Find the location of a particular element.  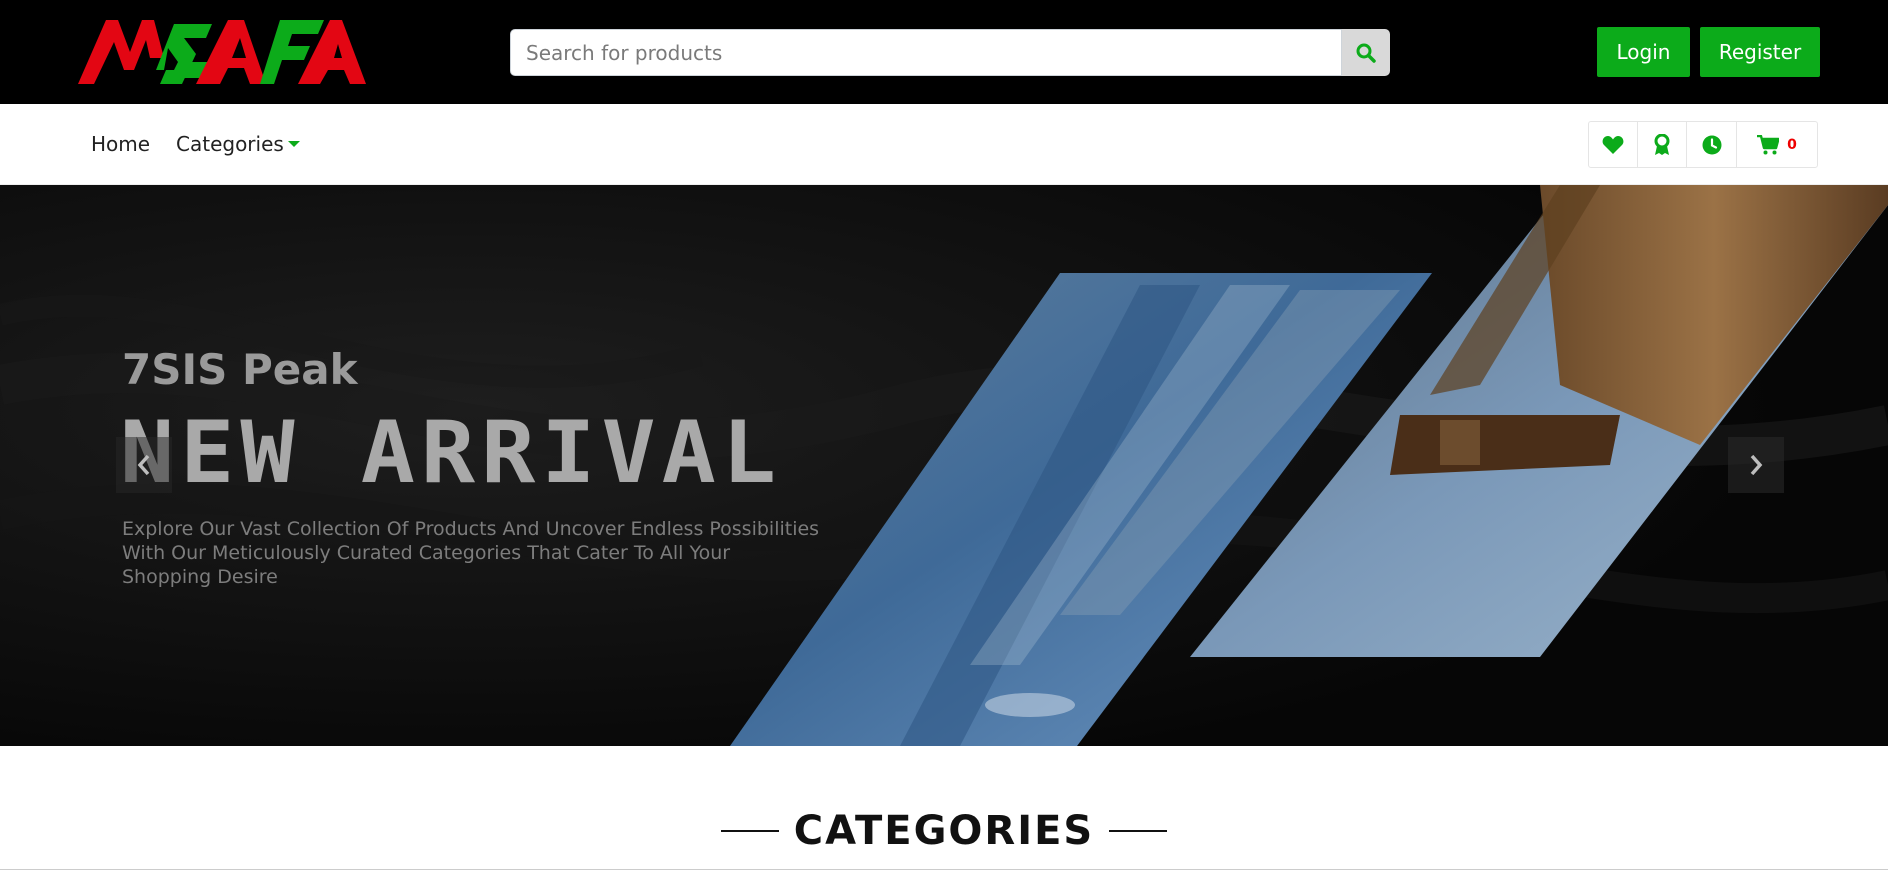

categories-section-heading: CATEGORIES is located at coordinates (944, 840).